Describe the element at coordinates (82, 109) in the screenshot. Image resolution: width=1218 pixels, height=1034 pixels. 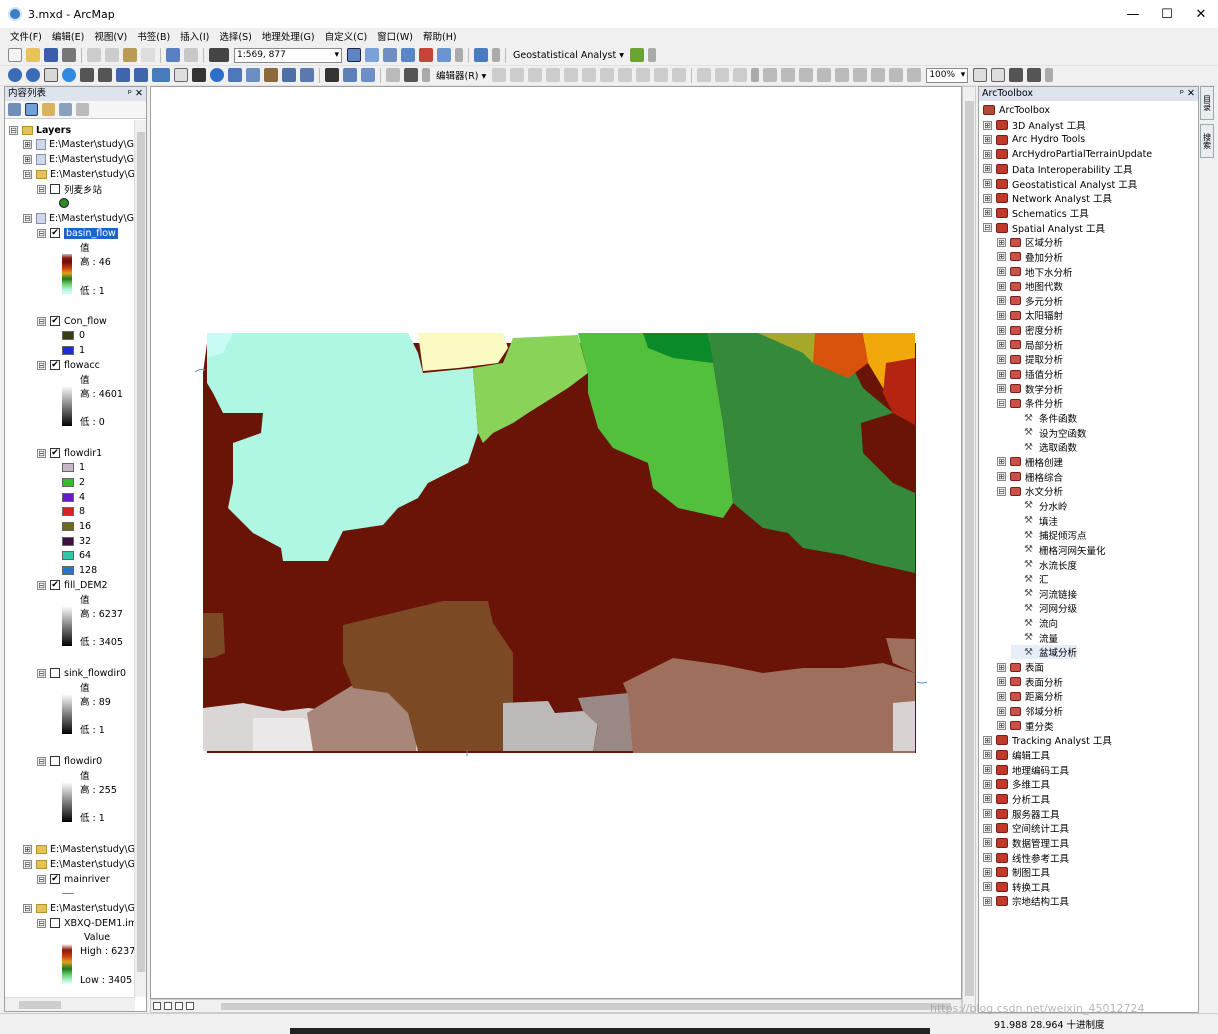
I see `toc-options-icon` at that location.